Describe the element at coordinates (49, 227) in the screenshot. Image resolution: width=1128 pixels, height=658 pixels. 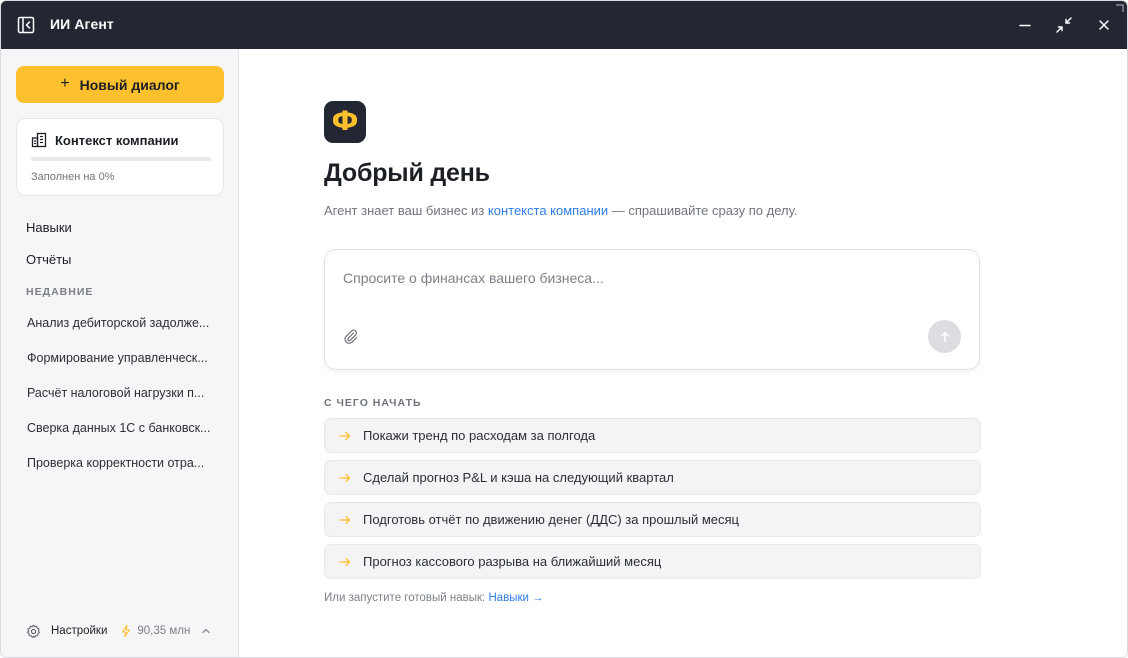
I see `sidebar-item-skills: Навыки` at that location.